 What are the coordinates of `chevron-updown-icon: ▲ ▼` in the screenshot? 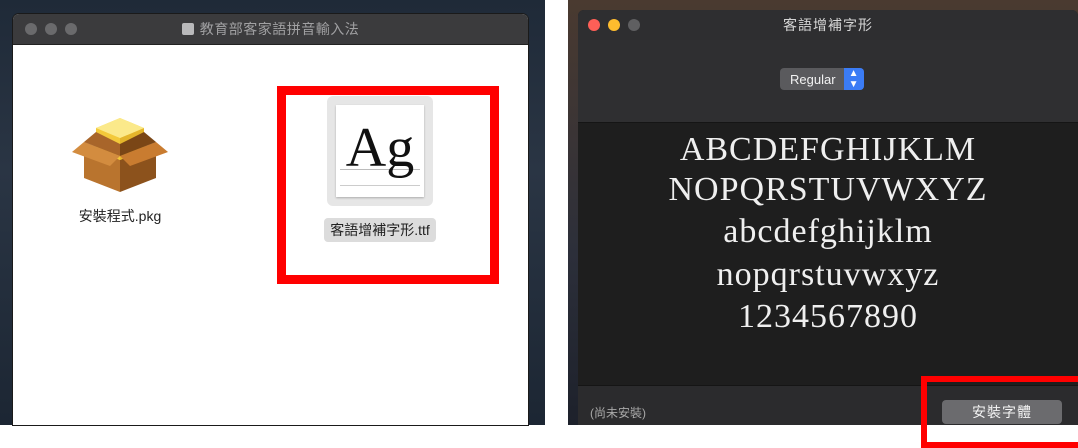 It's located at (853, 79).